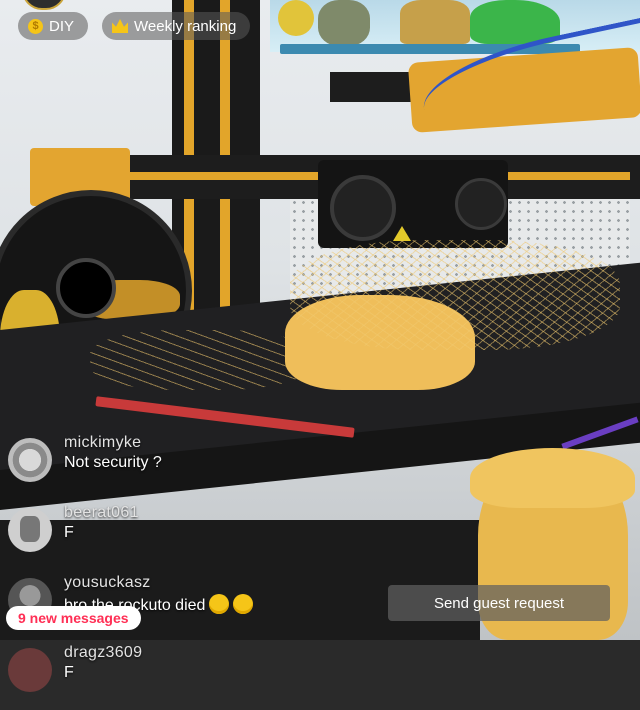 This screenshot has height=710, width=640. Describe the element at coordinates (194, 675) in the screenshot. I see `chat-message: dragz3609 F` at that location.